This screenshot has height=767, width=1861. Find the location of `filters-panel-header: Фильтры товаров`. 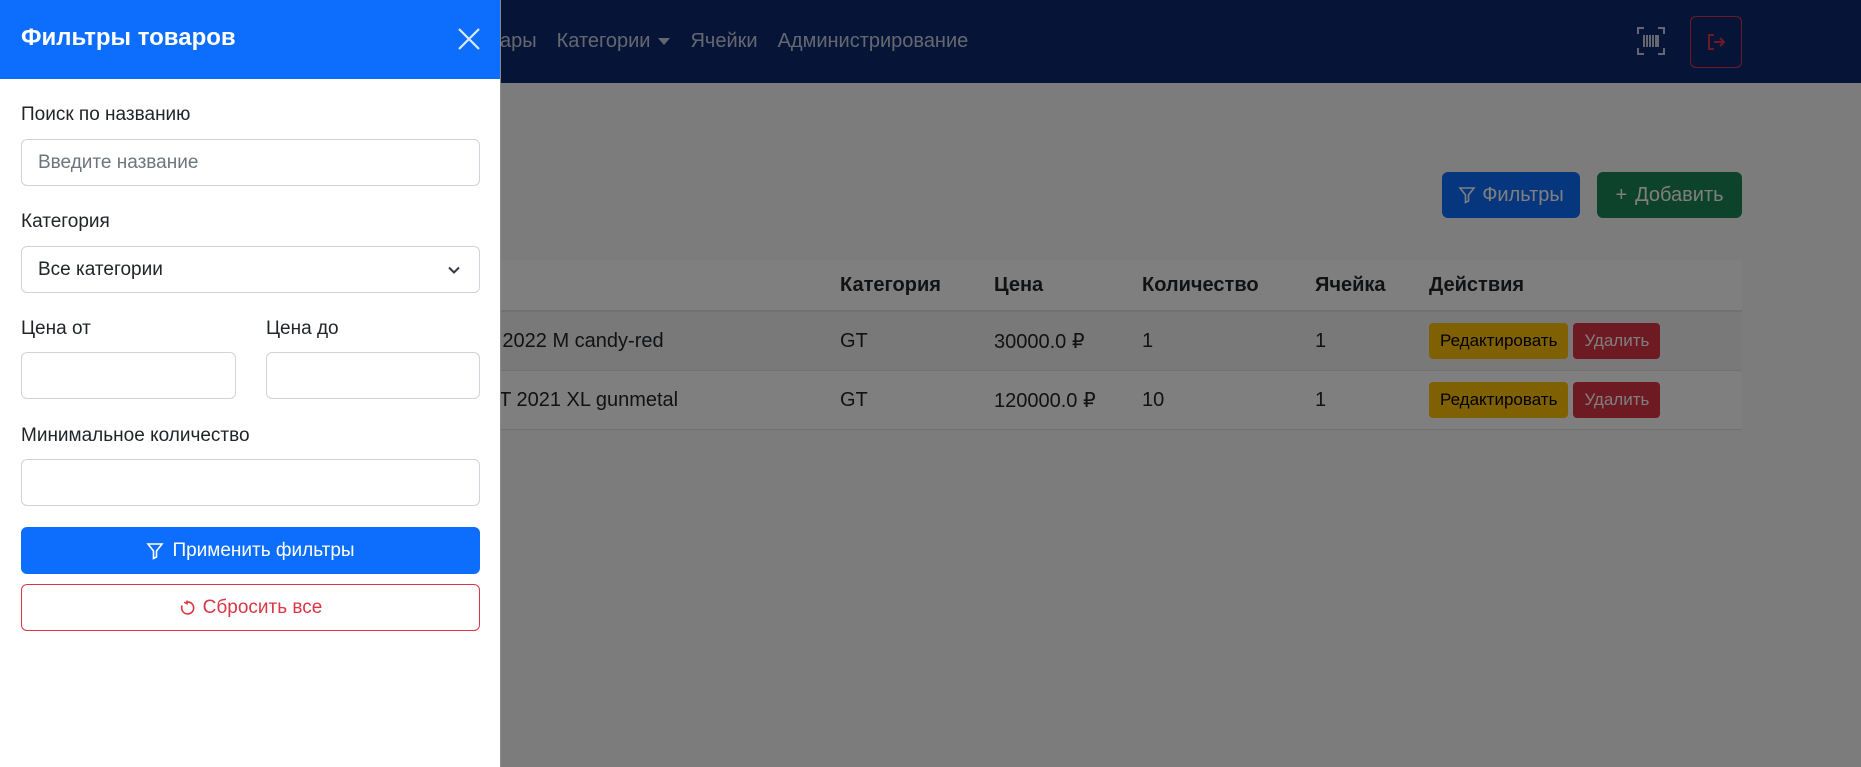

filters-panel-header: Фильтры товаров is located at coordinates (250, 39).